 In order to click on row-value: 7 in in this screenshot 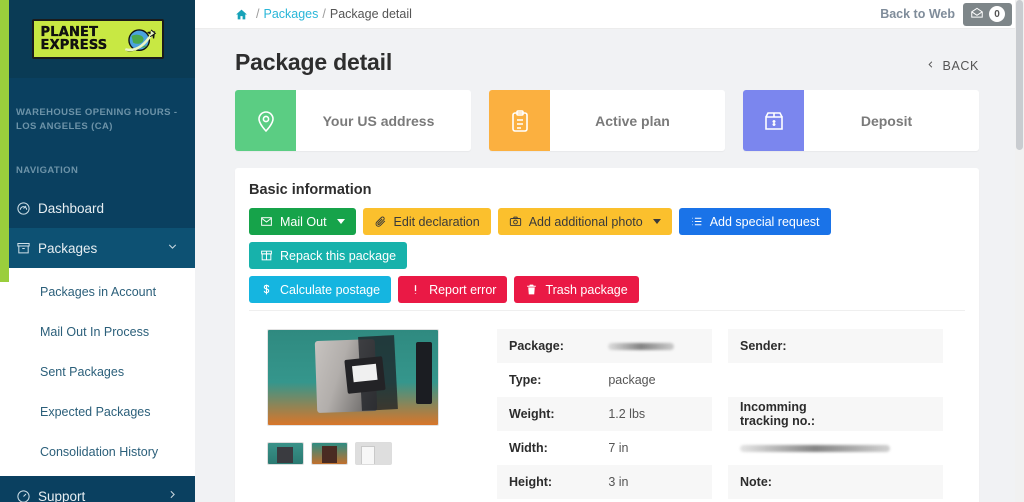, I will do `click(618, 448)`.